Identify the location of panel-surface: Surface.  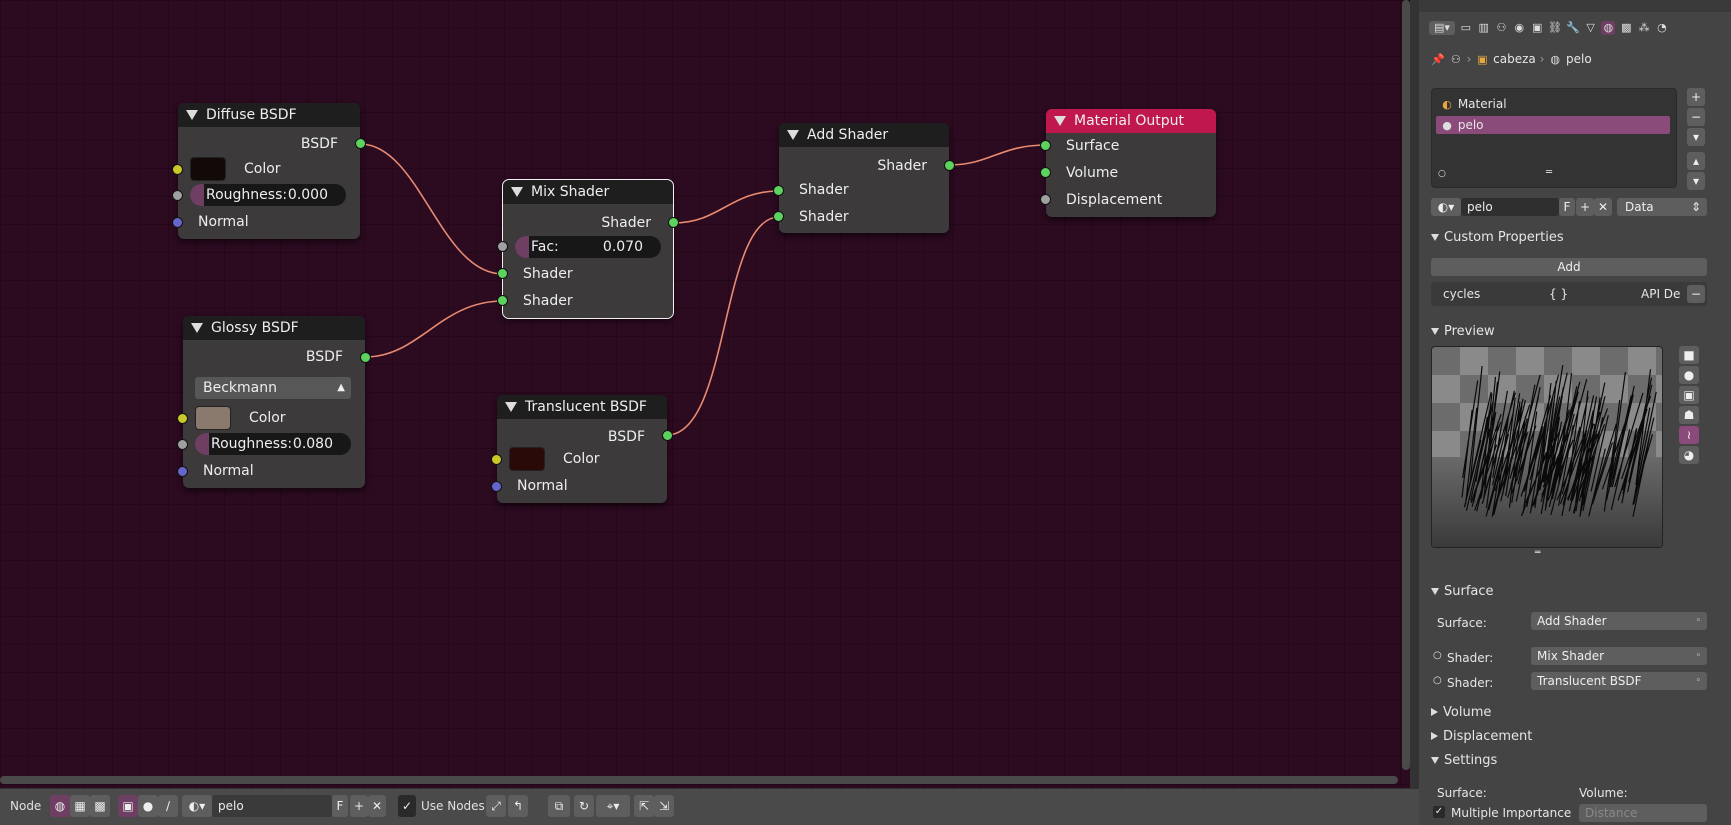
(1462, 591).